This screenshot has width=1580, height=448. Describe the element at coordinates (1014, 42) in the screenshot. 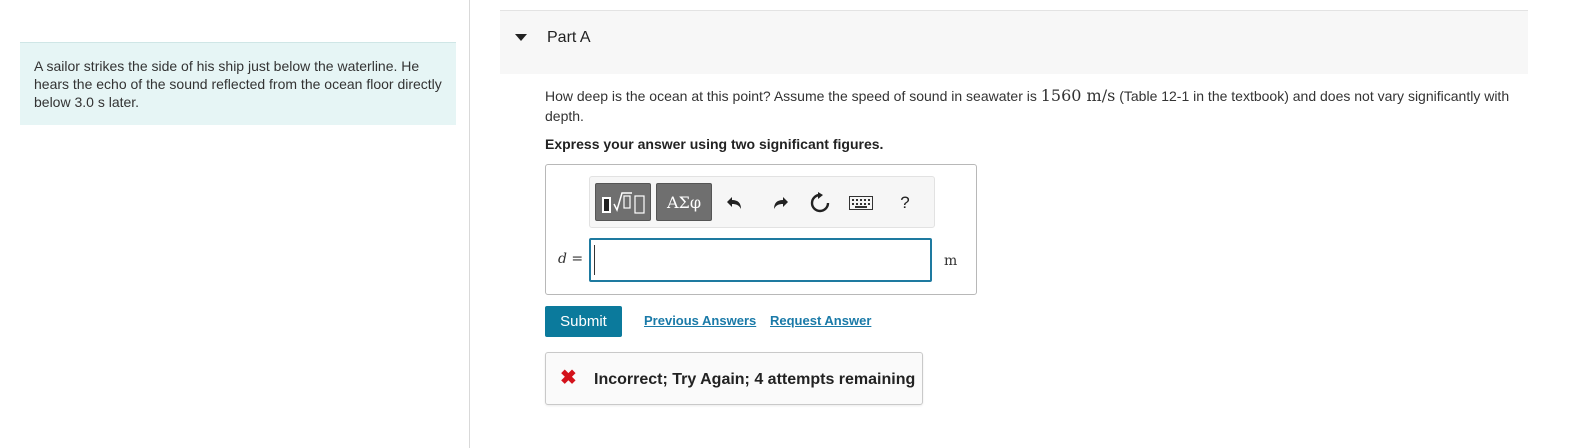

I see `part-header: Part A` at that location.